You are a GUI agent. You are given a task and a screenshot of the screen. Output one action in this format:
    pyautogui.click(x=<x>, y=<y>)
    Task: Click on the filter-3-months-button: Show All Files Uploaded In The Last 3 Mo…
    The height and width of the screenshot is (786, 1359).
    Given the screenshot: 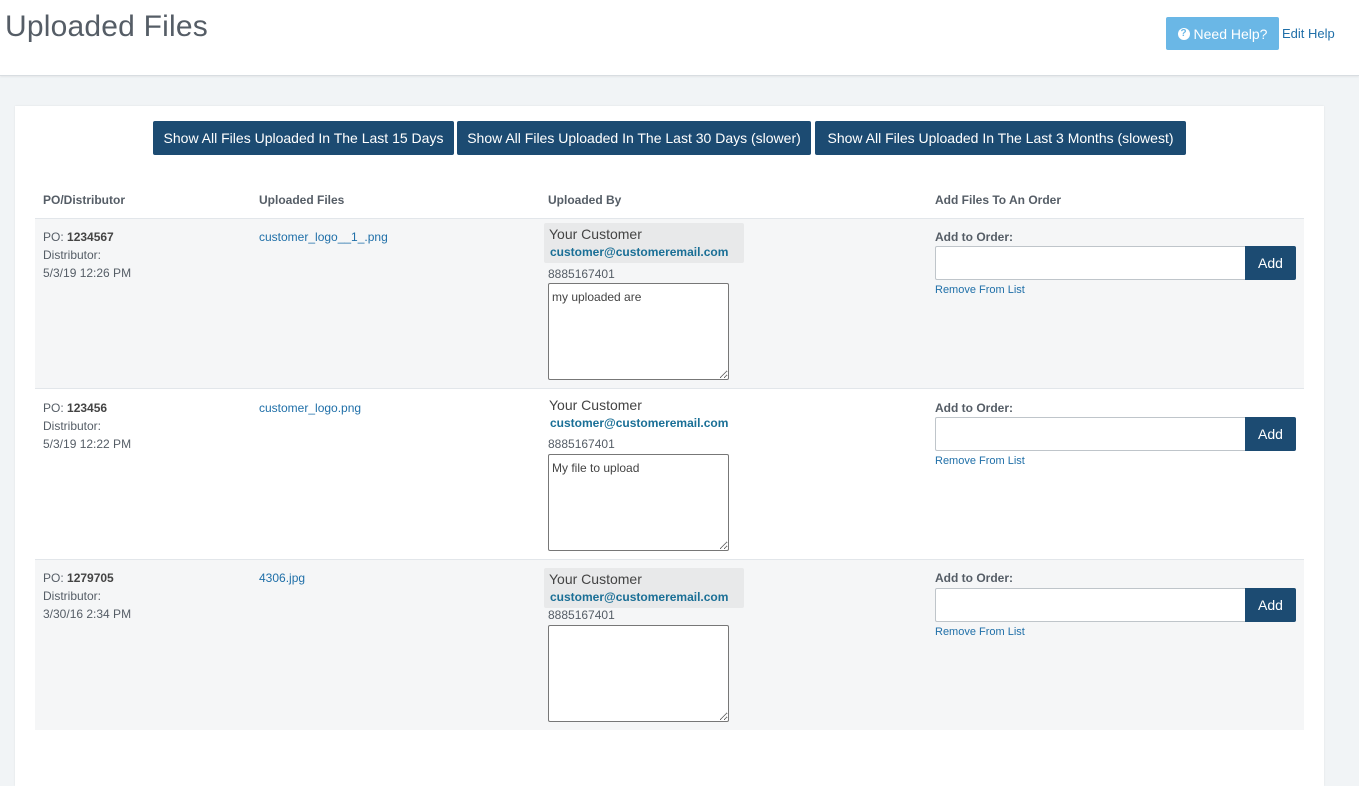 What is the action you would take?
    pyautogui.click(x=1000, y=138)
    